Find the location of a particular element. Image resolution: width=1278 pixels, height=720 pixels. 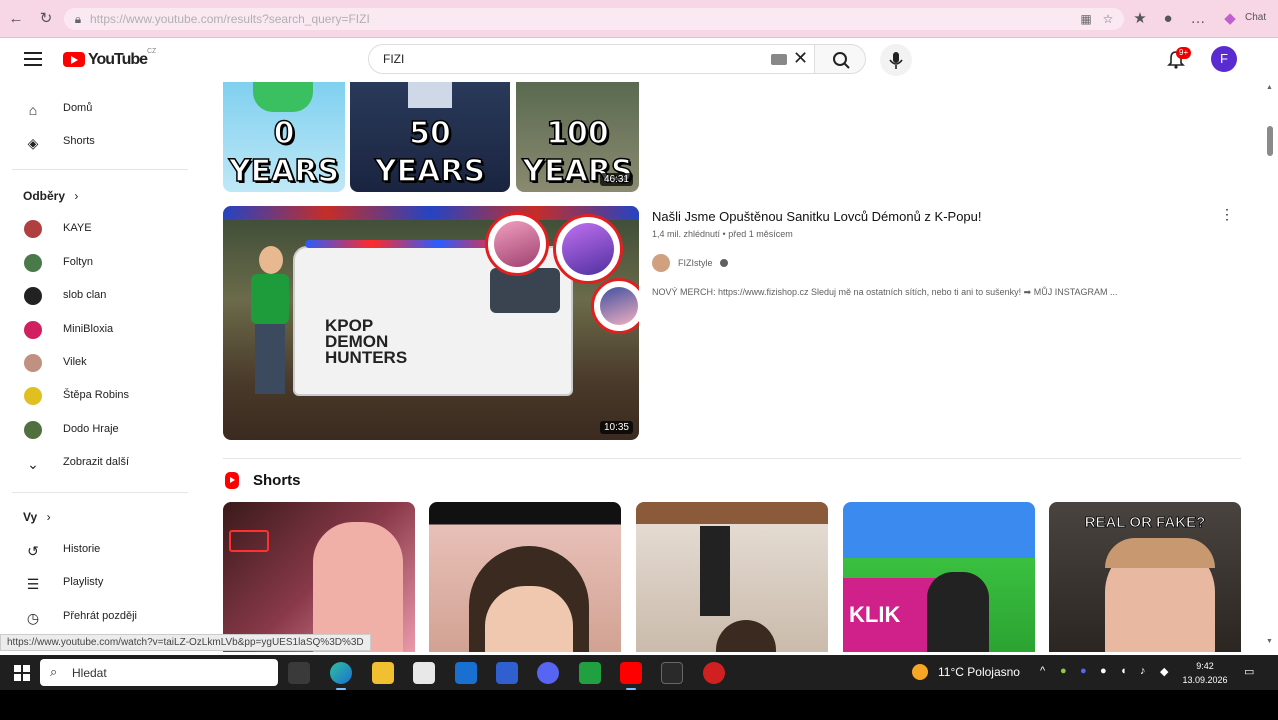

weather-temp: 11°C is located at coordinates (951, 672).